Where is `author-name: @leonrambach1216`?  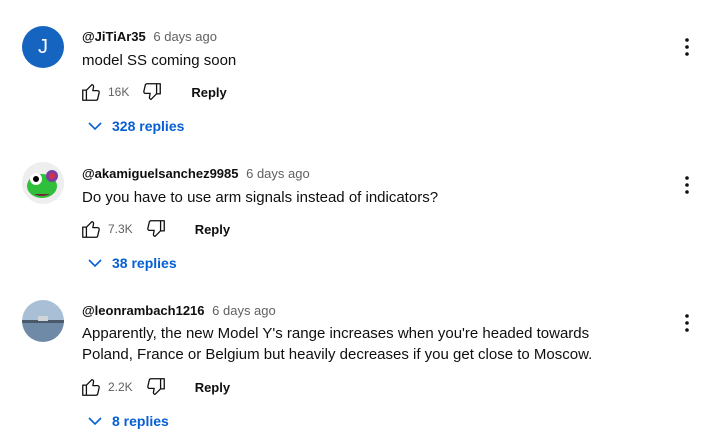
author-name: @leonrambach1216 is located at coordinates (143, 310).